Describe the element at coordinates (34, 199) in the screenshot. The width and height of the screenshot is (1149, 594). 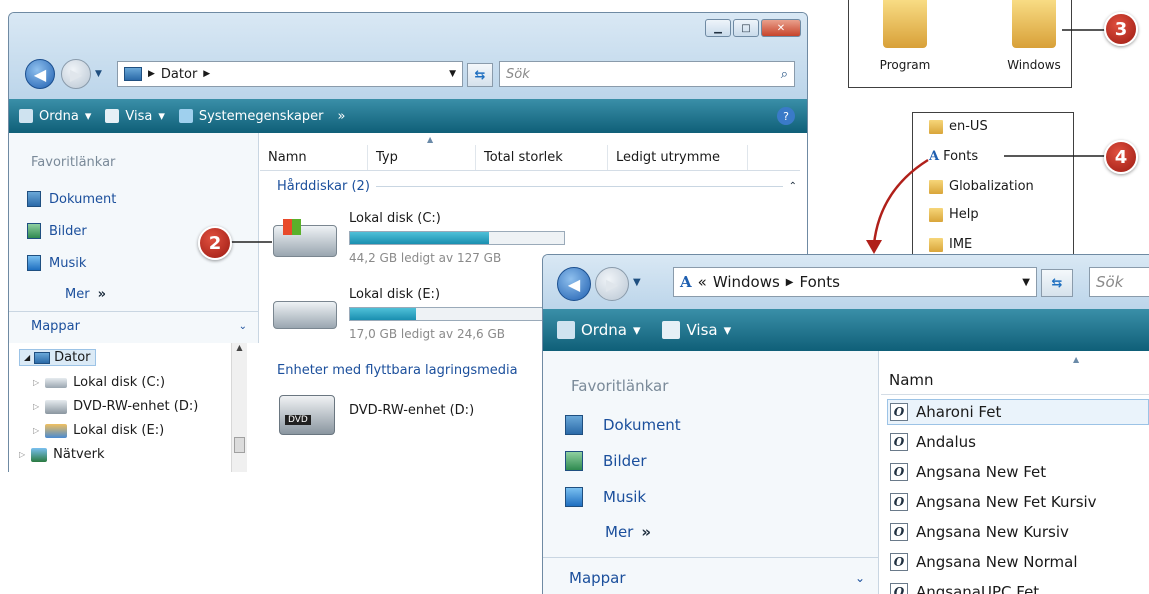
I see `documents-icon` at that location.